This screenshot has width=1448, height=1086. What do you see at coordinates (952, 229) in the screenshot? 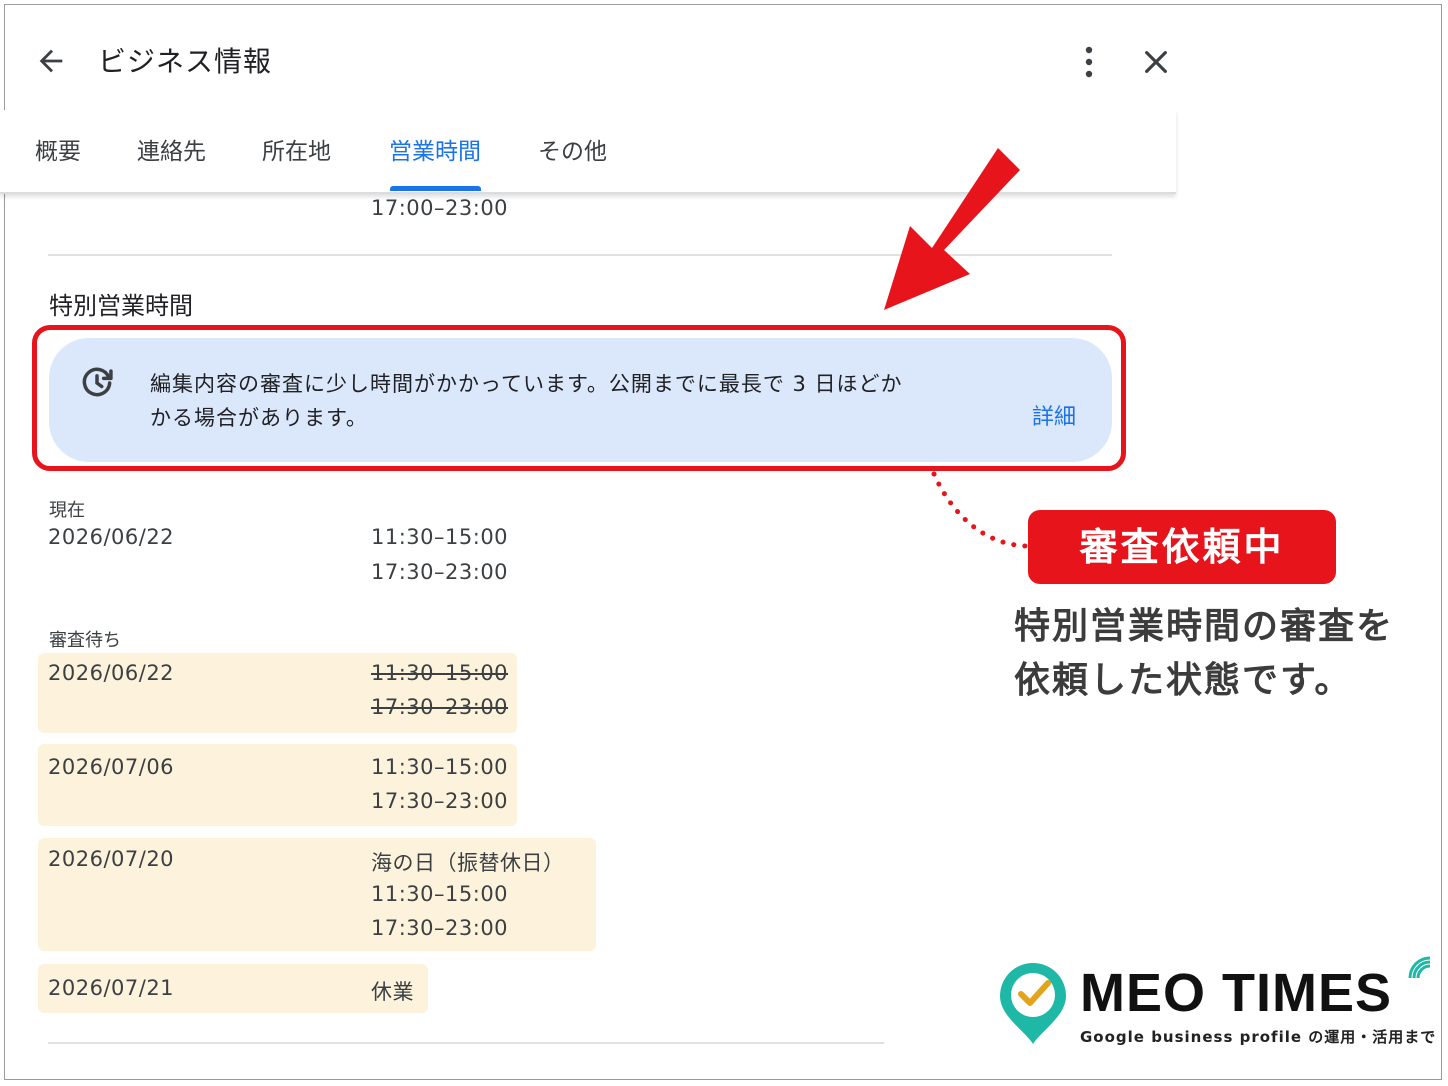
I see `red-arrow-icon` at bounding box center [952, 229].